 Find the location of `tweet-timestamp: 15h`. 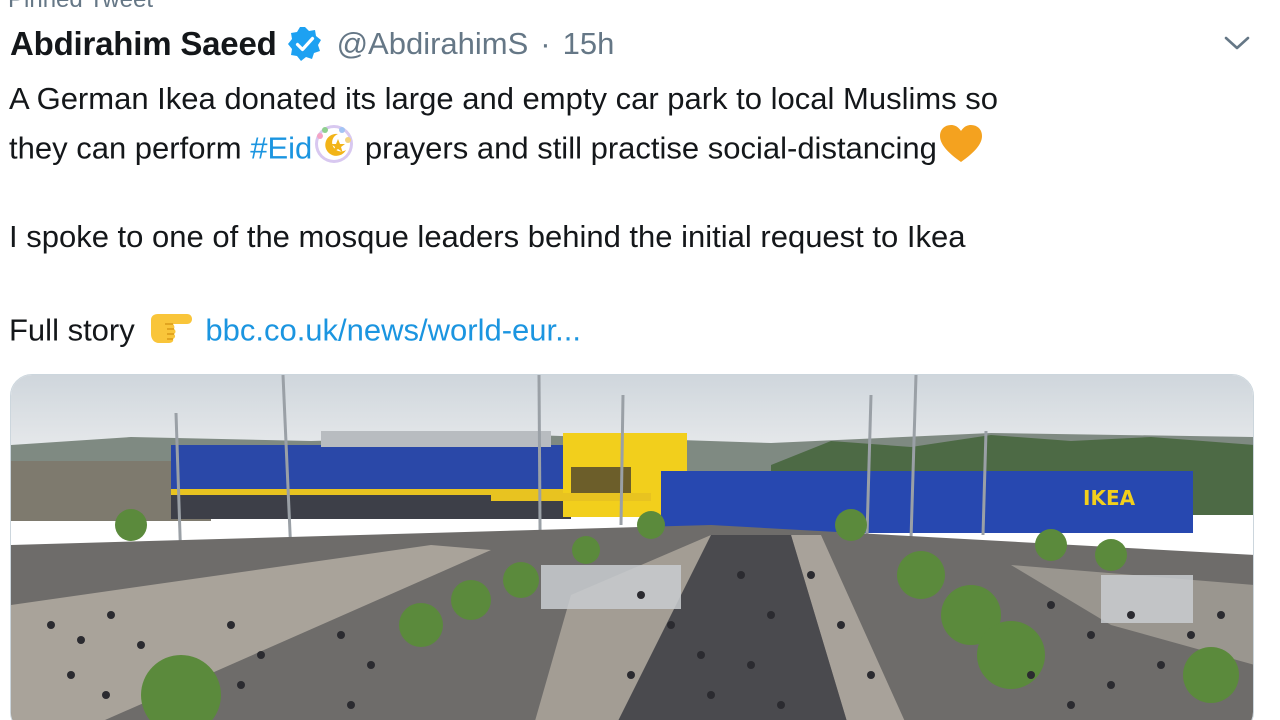

tweet-timestamp: 15h is located at coordinates (589, 44).